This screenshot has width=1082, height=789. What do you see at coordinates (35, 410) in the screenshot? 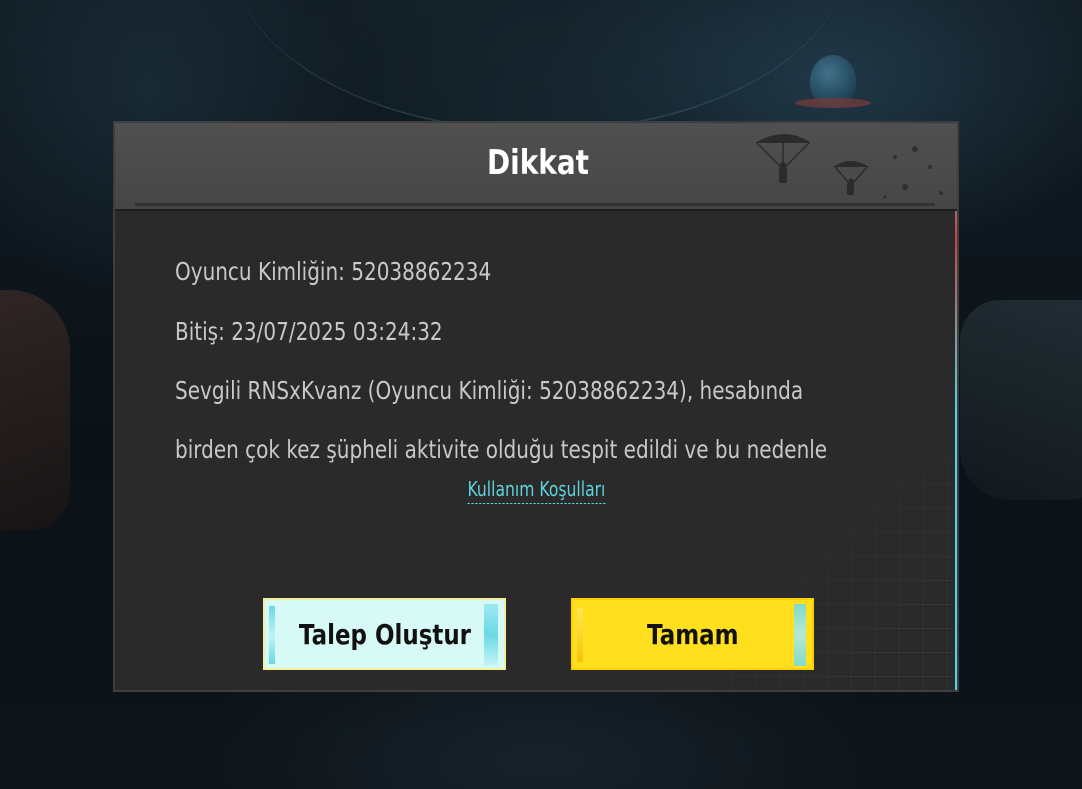
I see `background-character-left` at bounding box center [35, 410].